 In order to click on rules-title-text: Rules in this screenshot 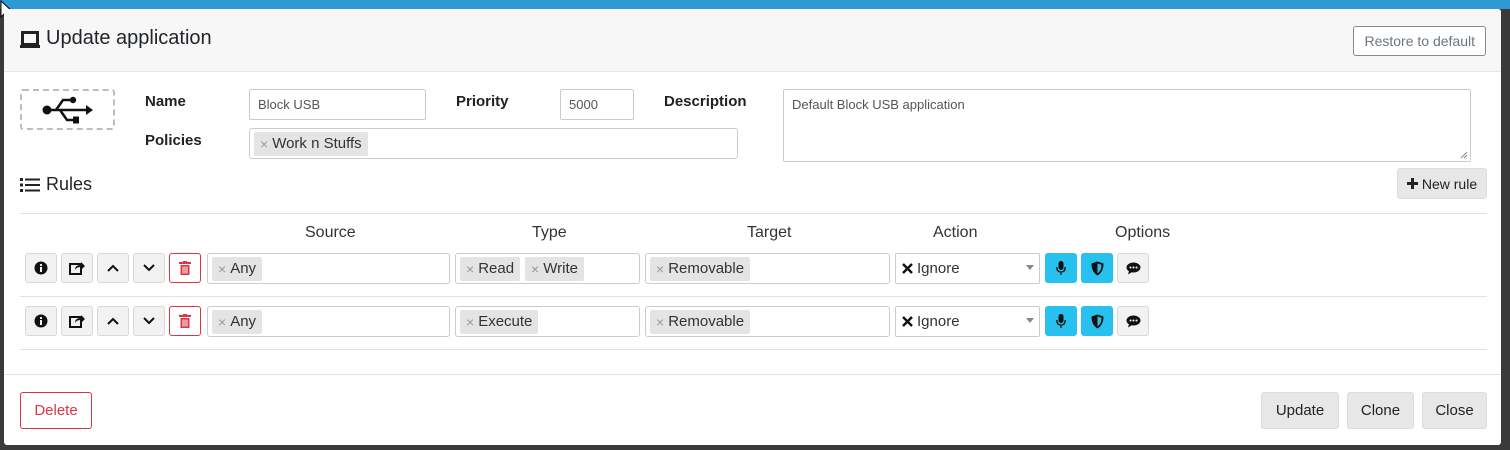, I will do `click(69, 184)`.